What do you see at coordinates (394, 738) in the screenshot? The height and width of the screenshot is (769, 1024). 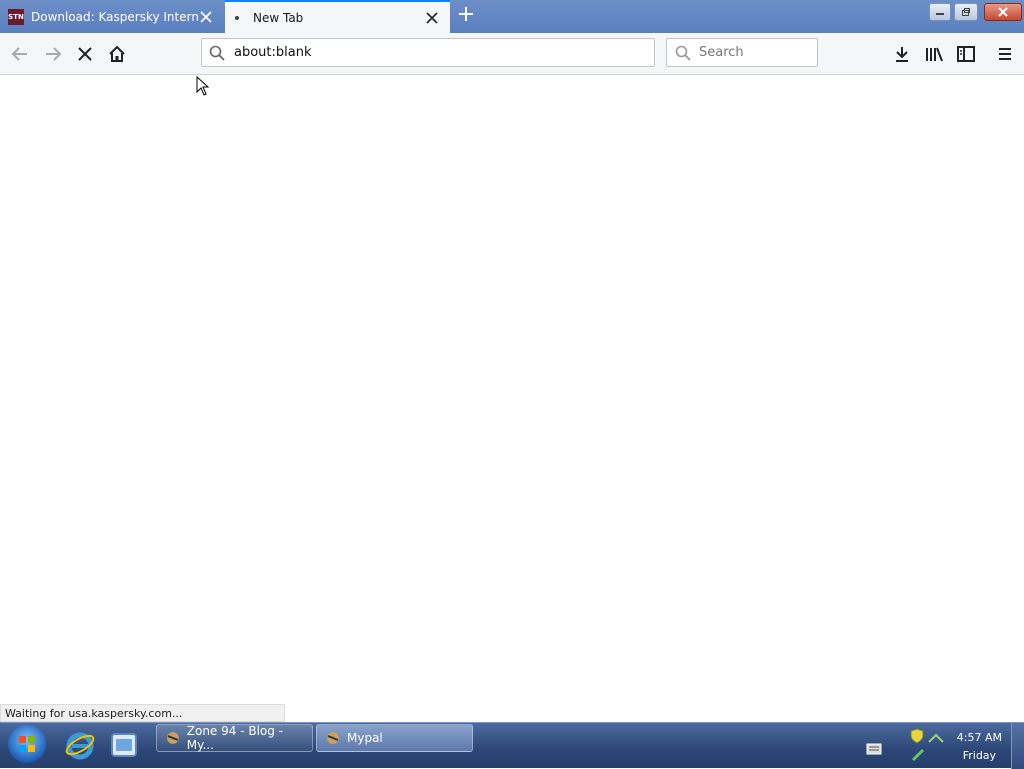 I see `taskbar-task-mypal: Mypal` at bounding box center [394, 738].